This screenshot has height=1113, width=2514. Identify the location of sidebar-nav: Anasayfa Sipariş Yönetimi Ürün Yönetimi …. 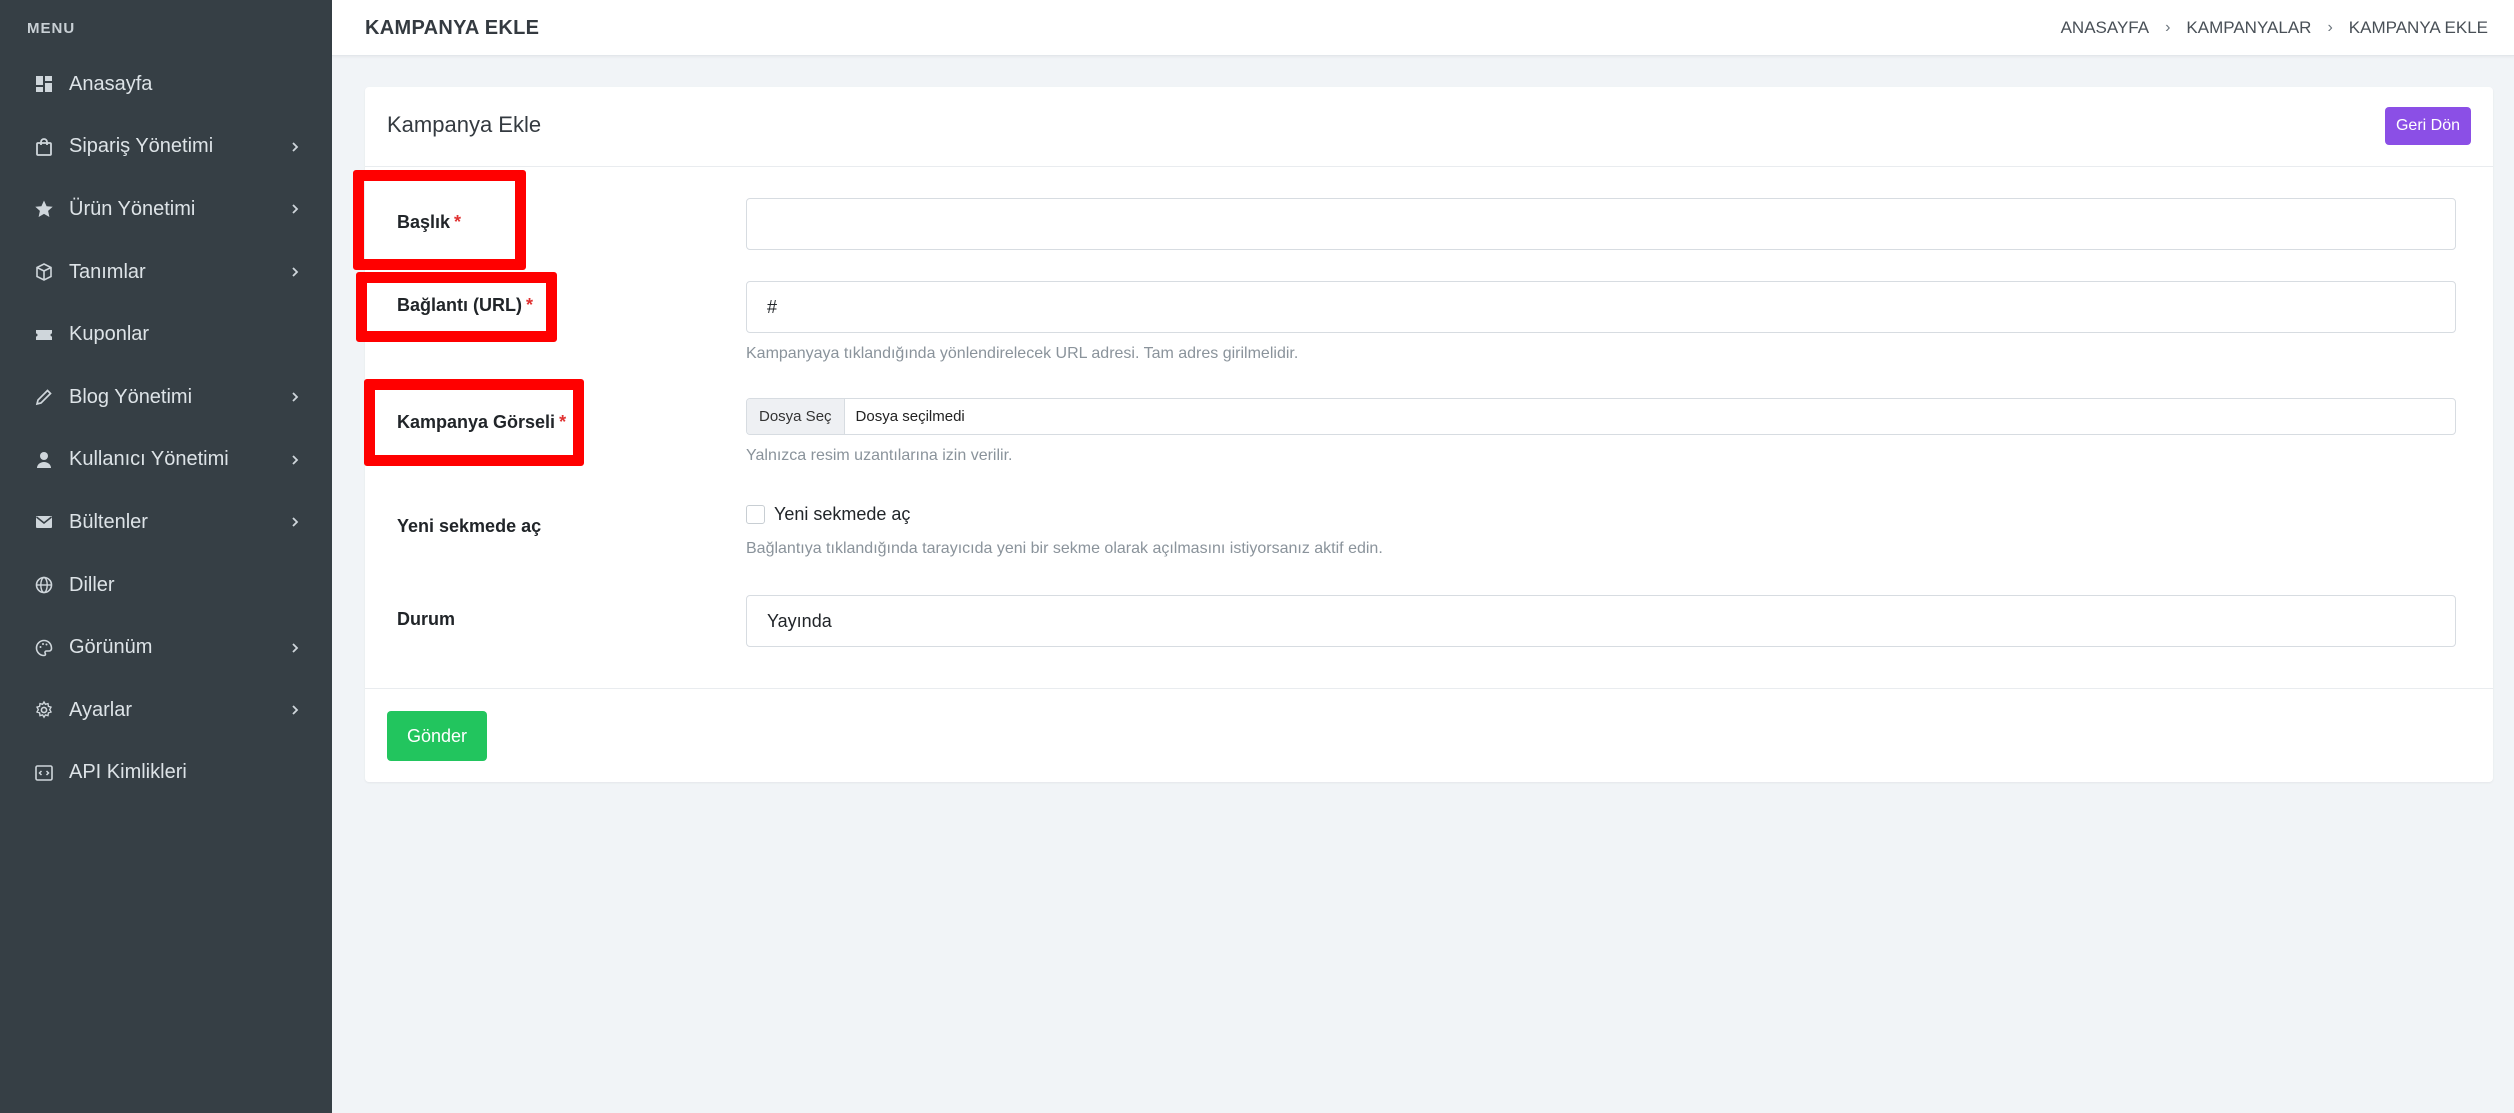
(166, 428).